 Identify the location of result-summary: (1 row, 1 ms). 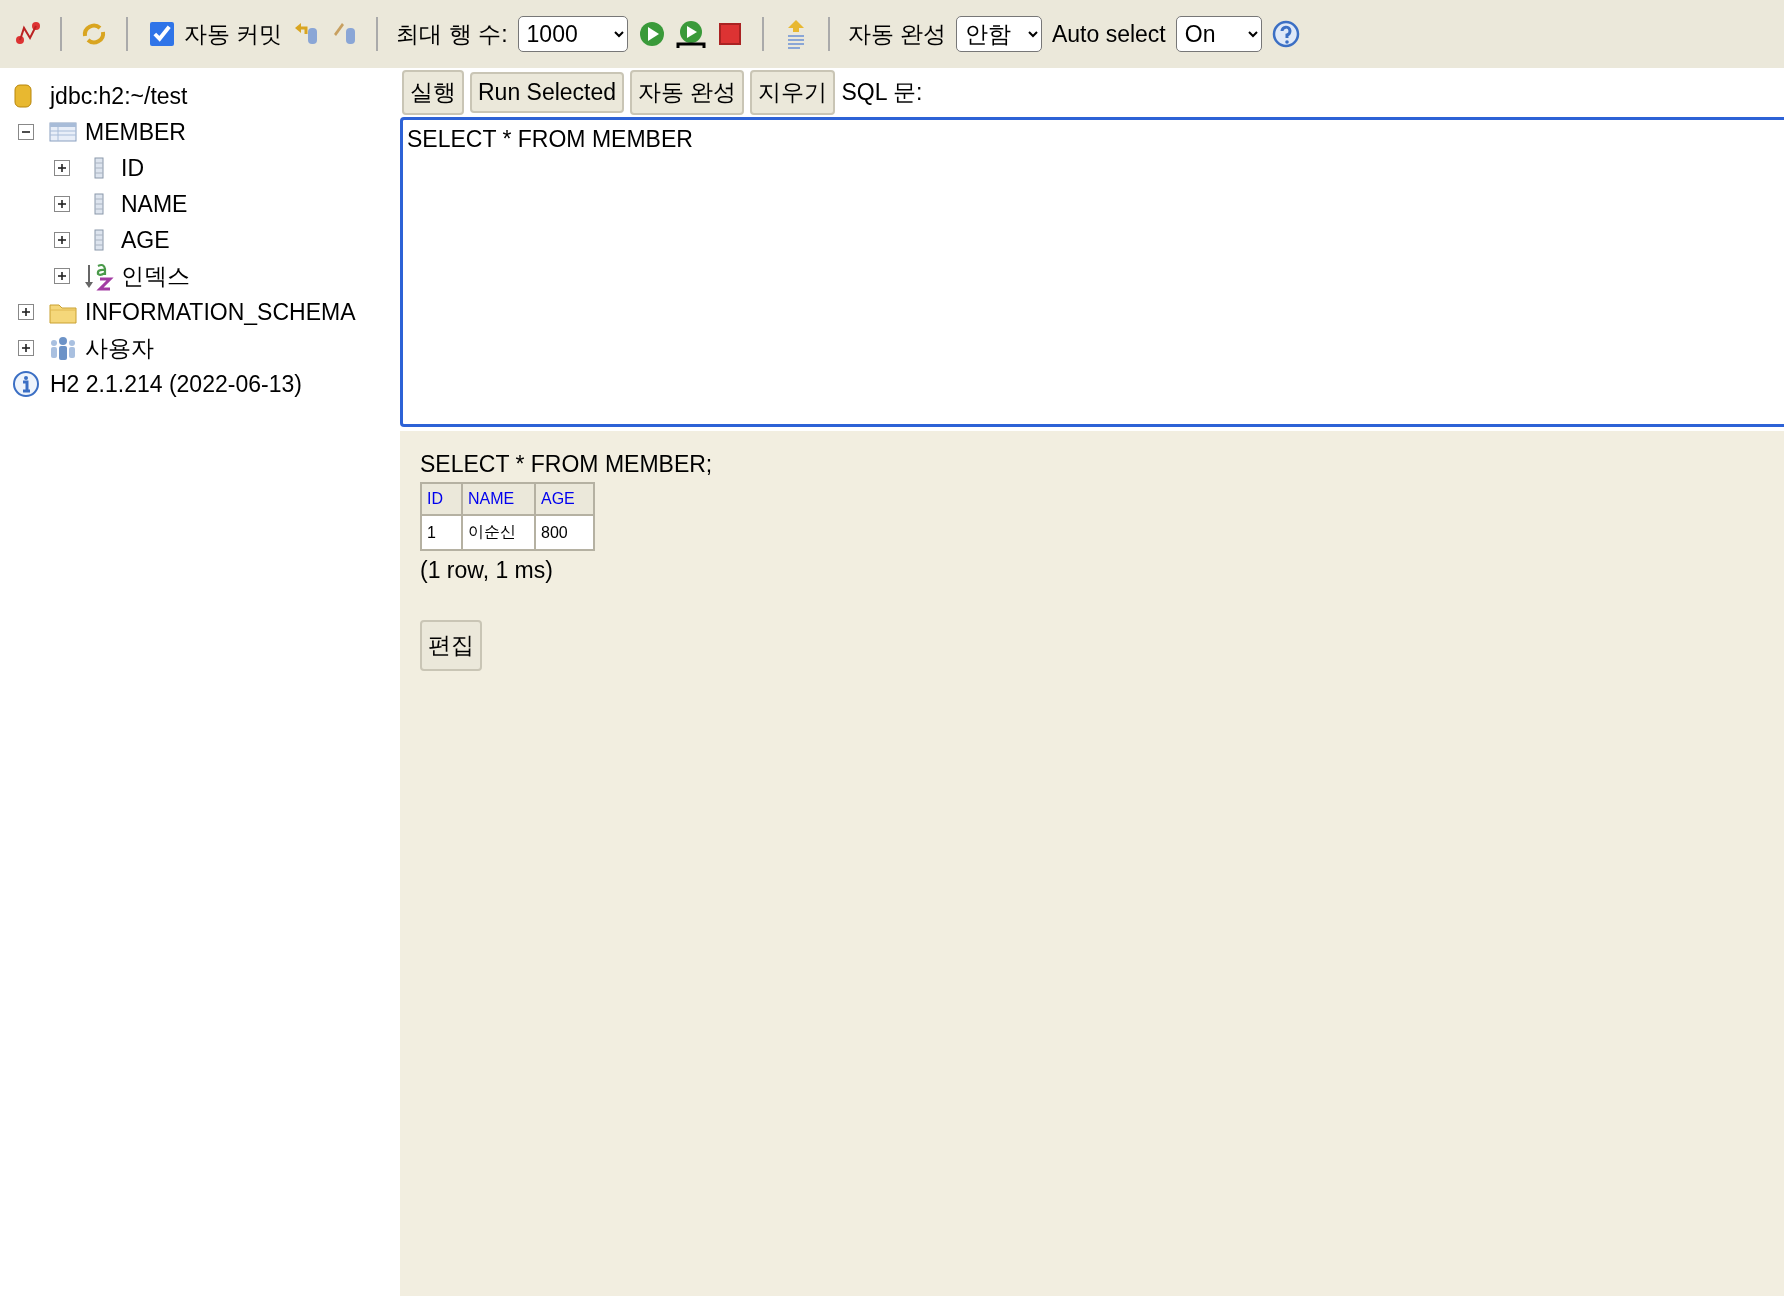
(487, 570).